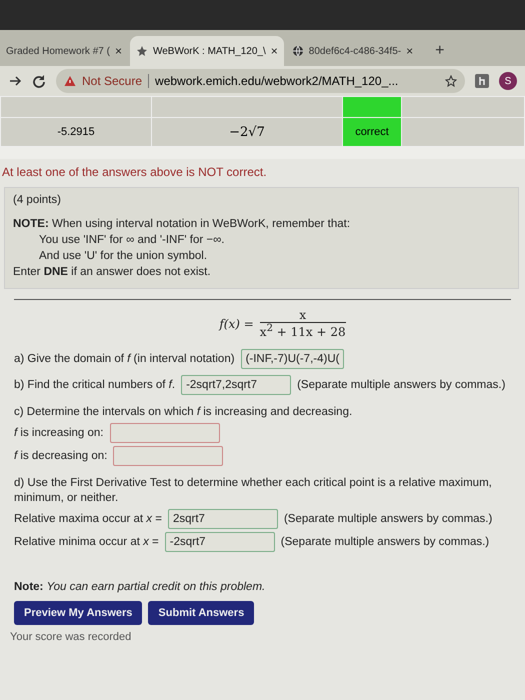  Describe the element at coordinates (201, 613) in the screenshot. I see `submit-button: Submit Answers` at that location.